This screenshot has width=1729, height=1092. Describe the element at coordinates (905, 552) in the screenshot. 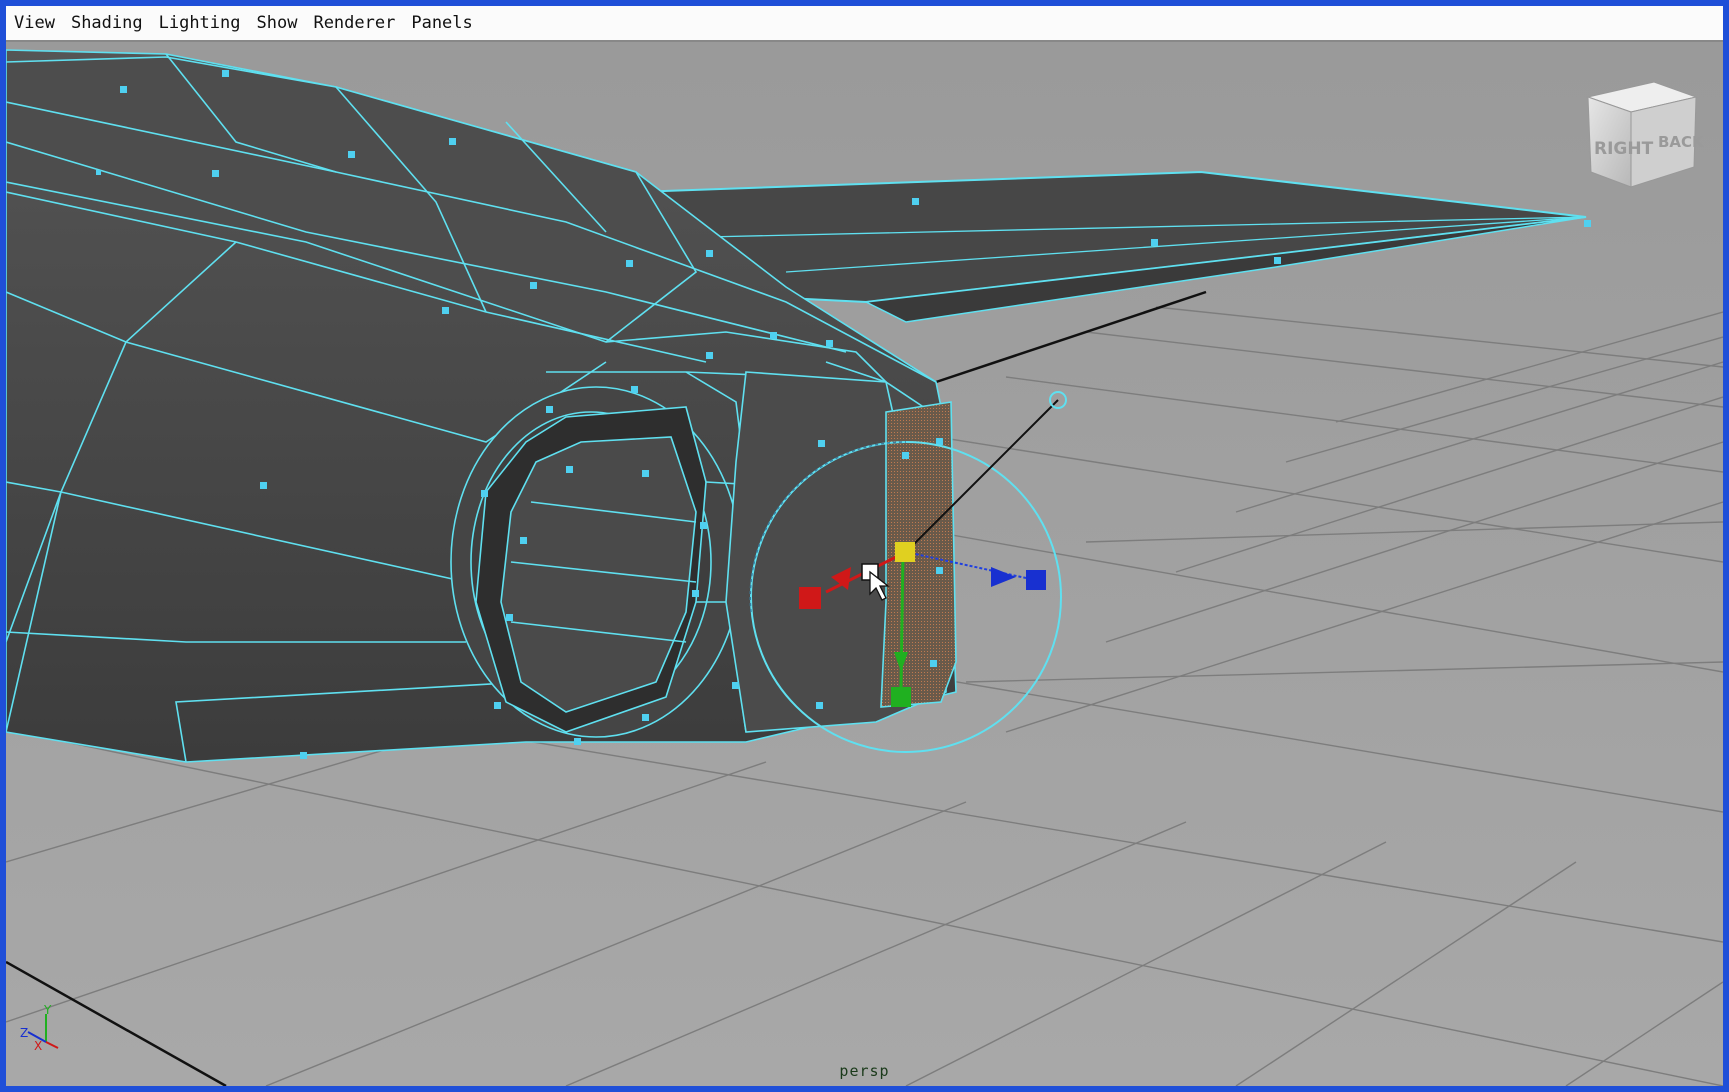

I see `center-handle` at that location.